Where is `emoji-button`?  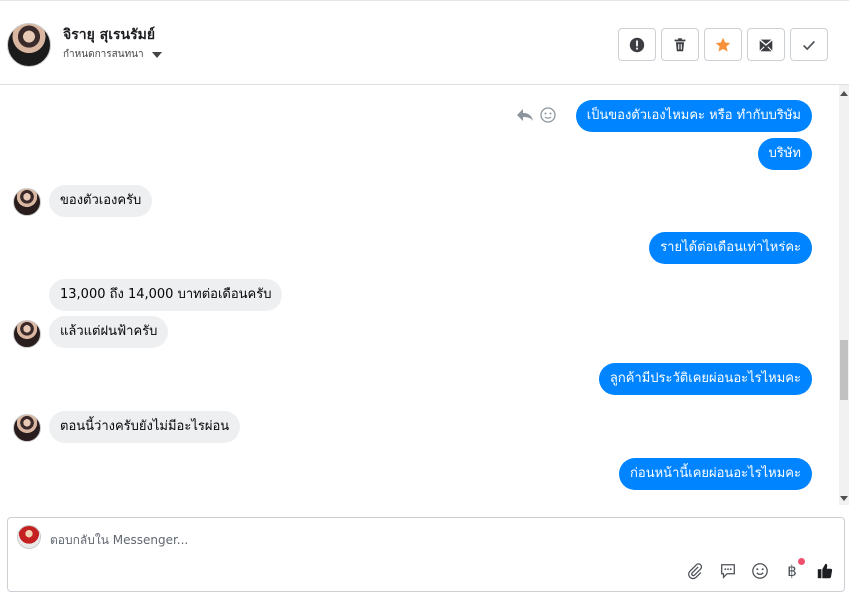
emoji-button is located at coordinates (760, 571).